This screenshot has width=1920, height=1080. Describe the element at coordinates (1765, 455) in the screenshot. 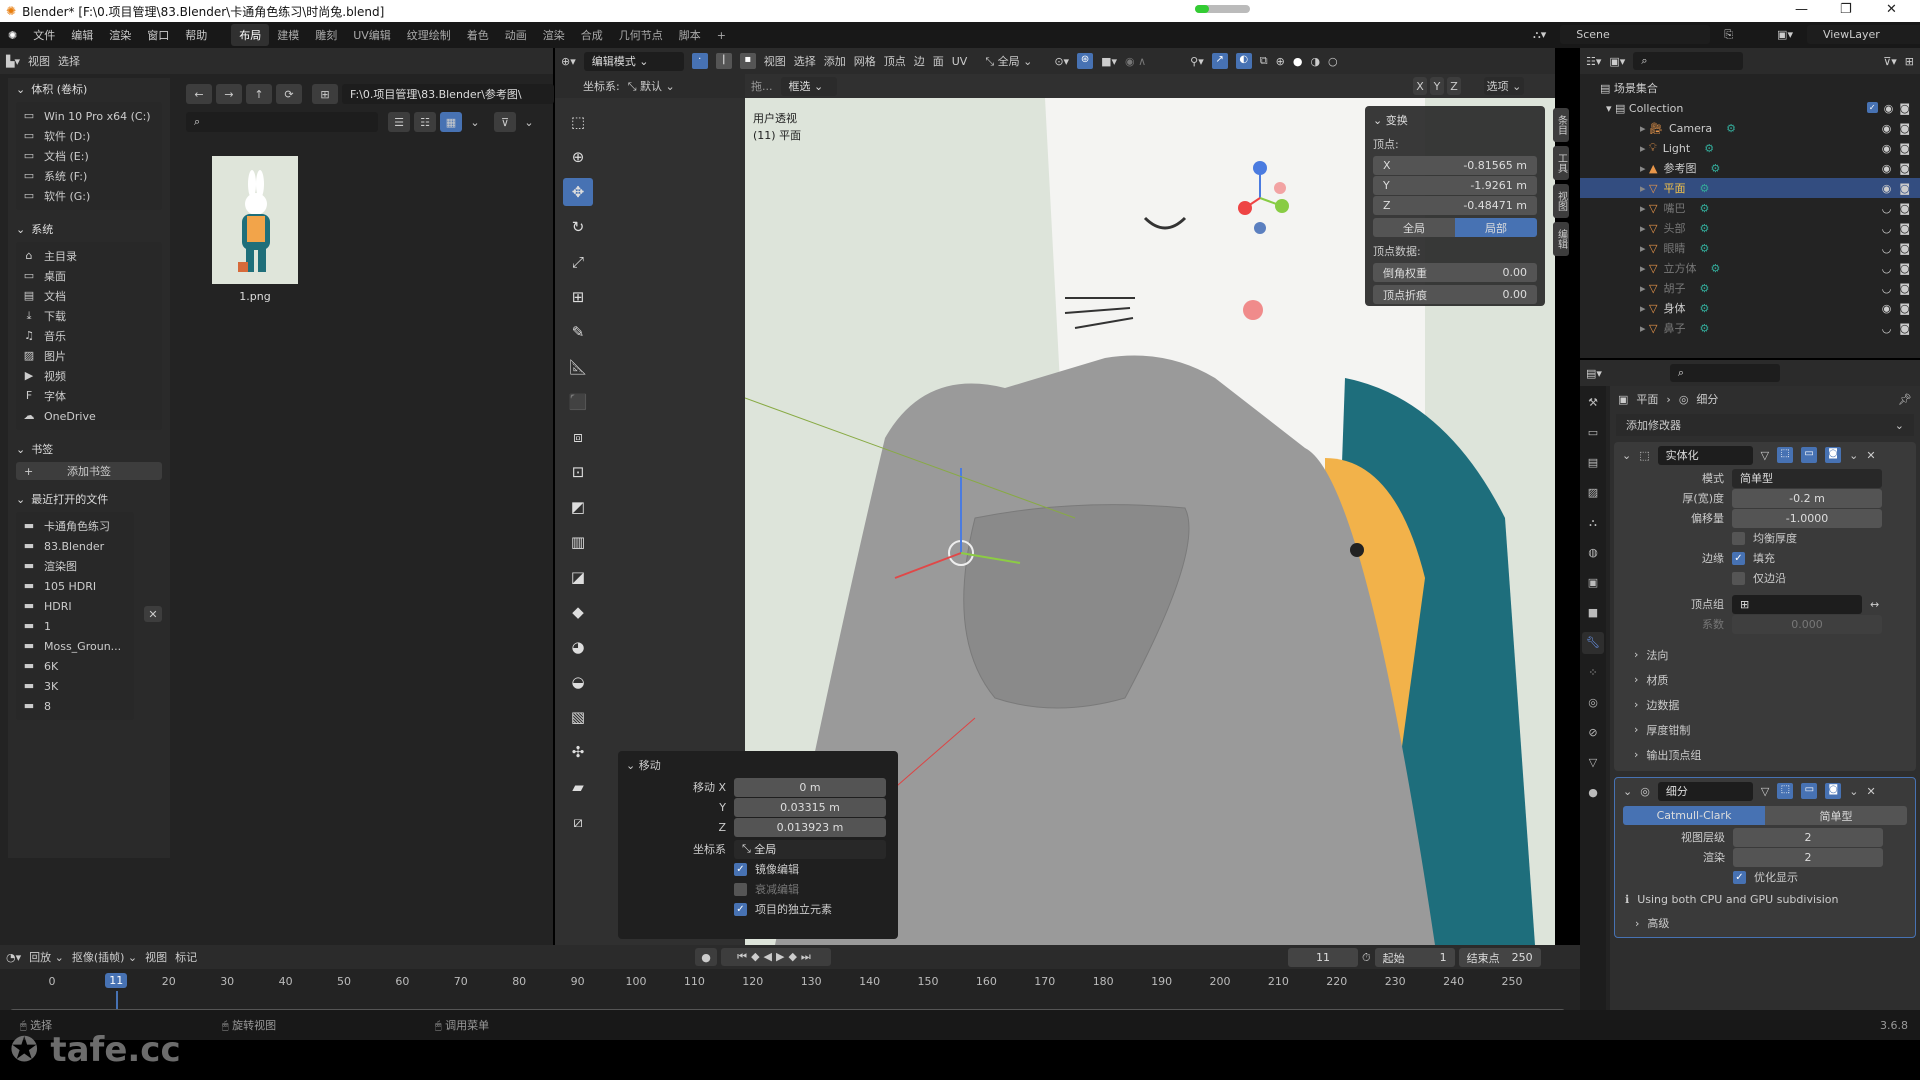

I see `edit-cage-icon: ▽` at that location.